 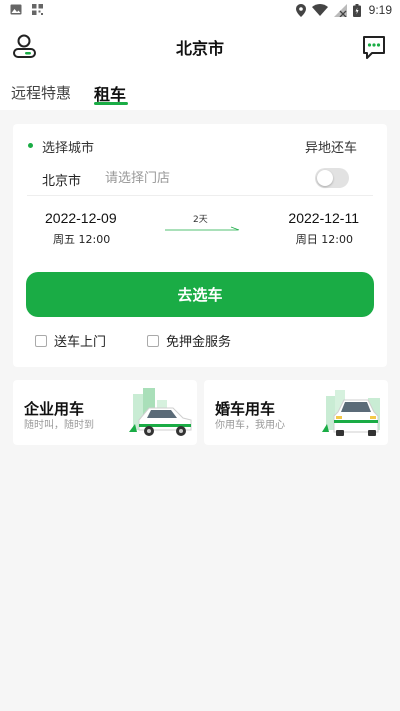 I want to click on city-selector: 北京市, so click(x=61, y=179).